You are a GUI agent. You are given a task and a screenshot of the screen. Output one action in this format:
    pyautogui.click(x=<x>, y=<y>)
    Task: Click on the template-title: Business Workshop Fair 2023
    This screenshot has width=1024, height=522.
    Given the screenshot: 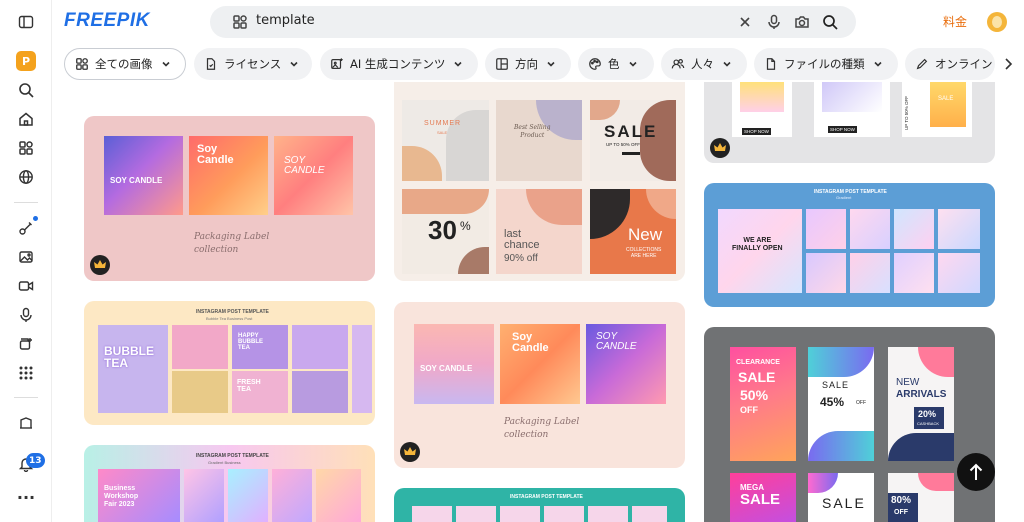 What is the action you would take?
    pyautogui.click(x=121, y=496)
    